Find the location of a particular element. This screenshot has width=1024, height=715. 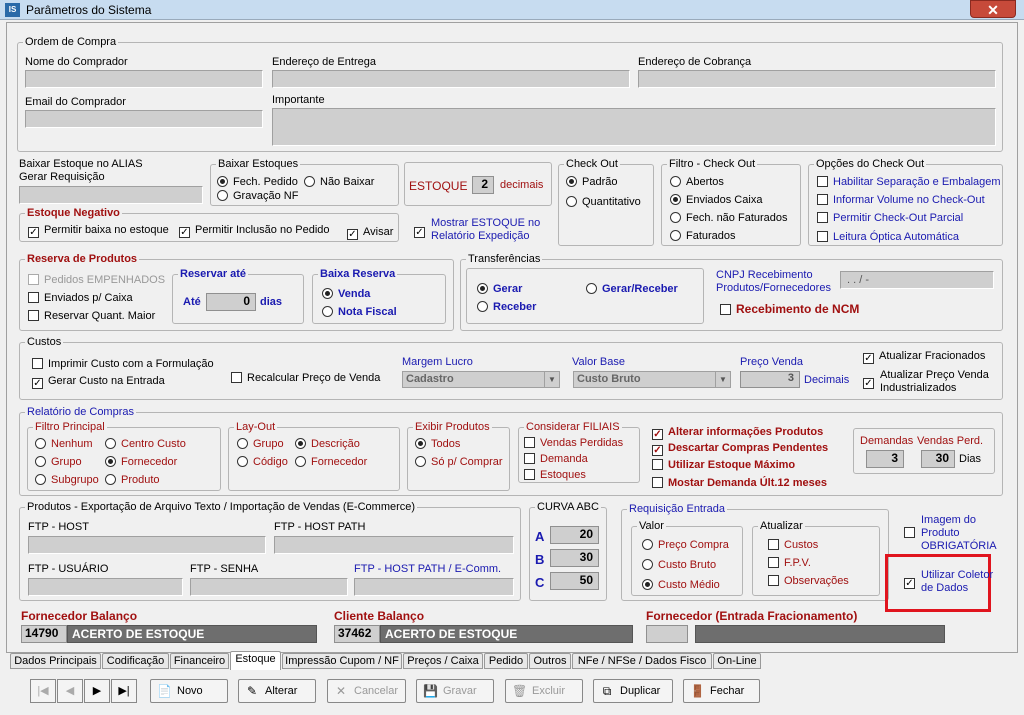

radio-centro-custo: Centro Custo is located at coordinates (145, 444).